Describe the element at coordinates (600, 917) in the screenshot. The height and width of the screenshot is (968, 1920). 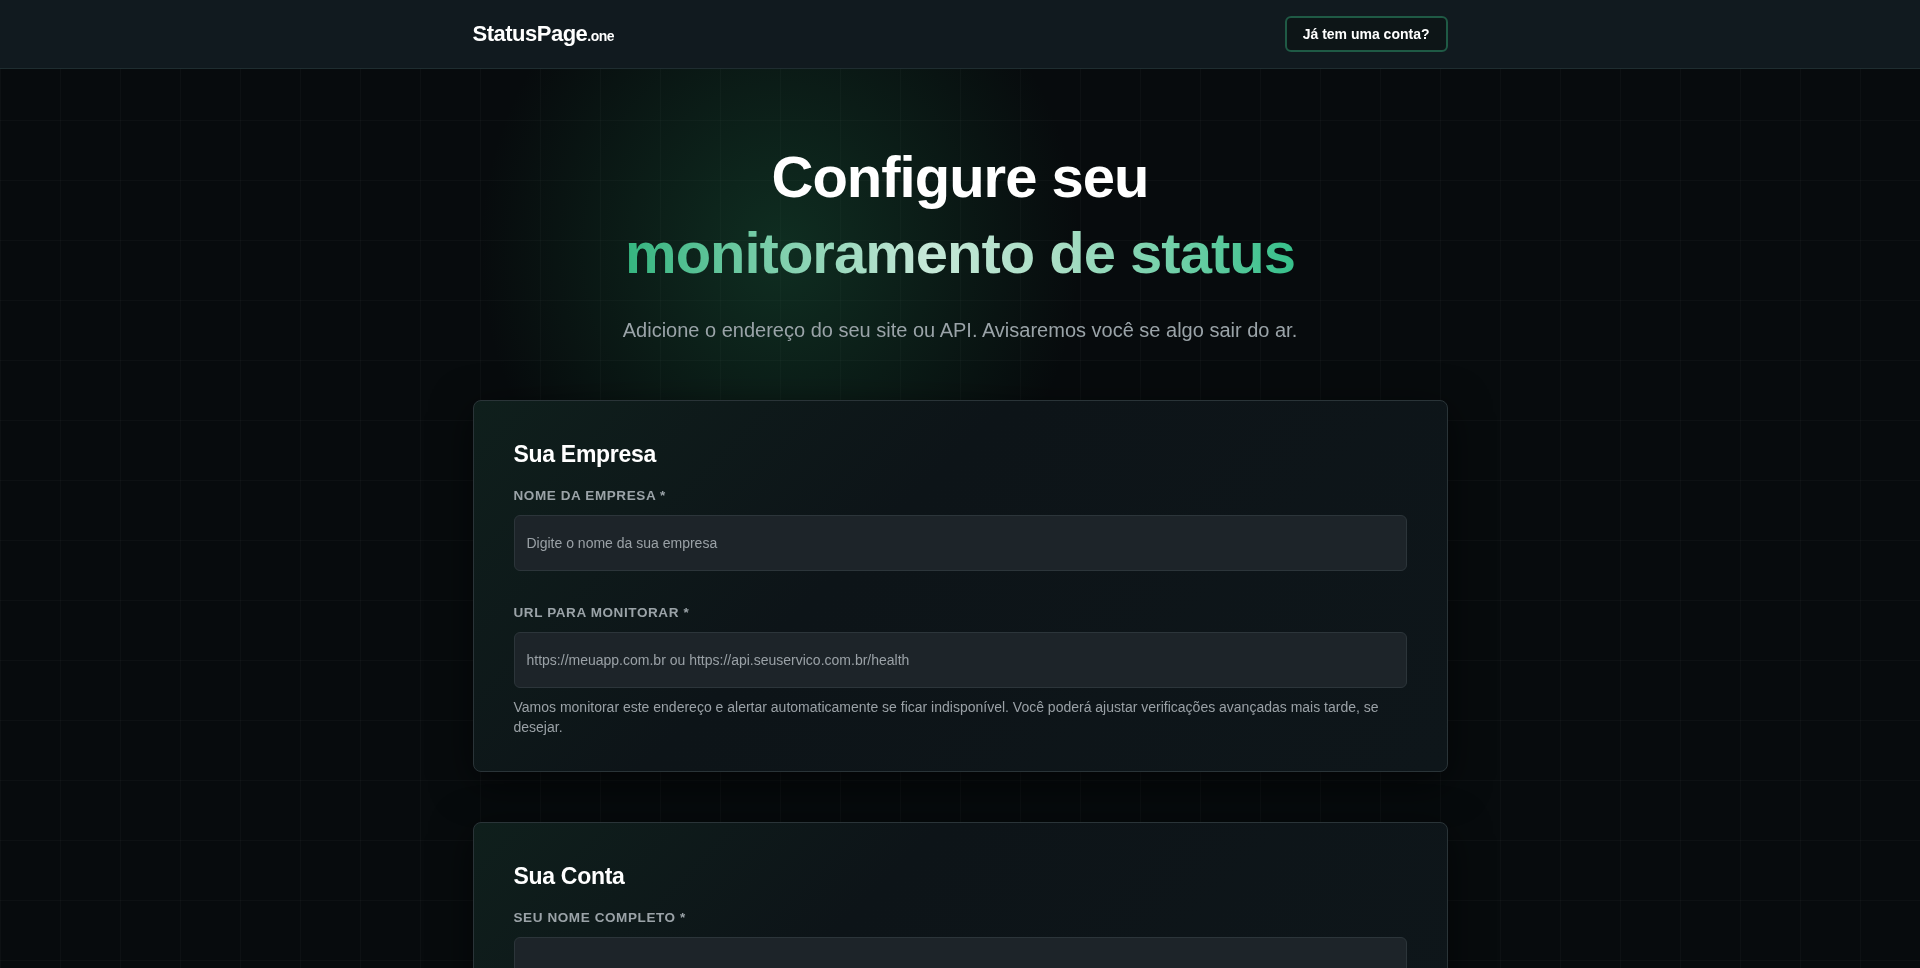
I see `field-label: SEU NOME COMPLETO *` at that location.